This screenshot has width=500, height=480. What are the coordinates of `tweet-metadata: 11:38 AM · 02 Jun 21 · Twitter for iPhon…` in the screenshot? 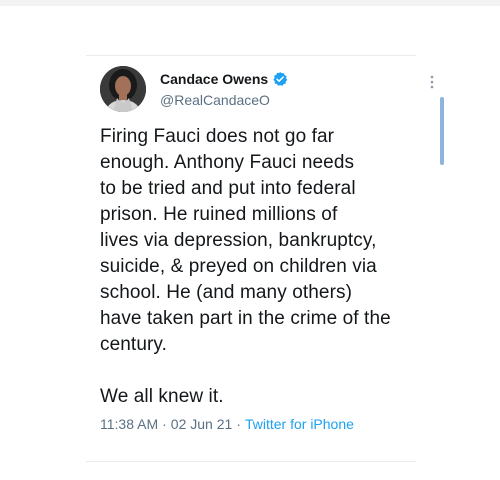 It's located at (270, 424).